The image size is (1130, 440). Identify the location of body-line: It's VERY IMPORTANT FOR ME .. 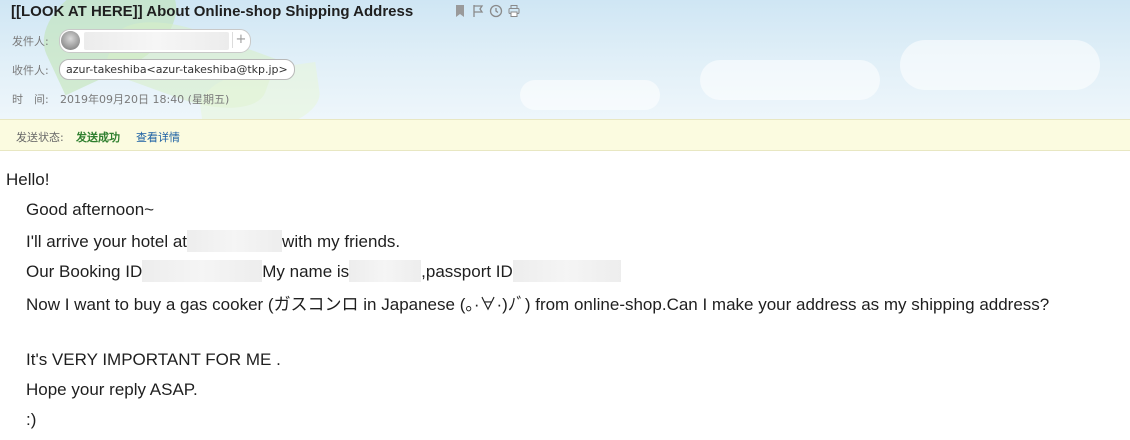
(153, 359).